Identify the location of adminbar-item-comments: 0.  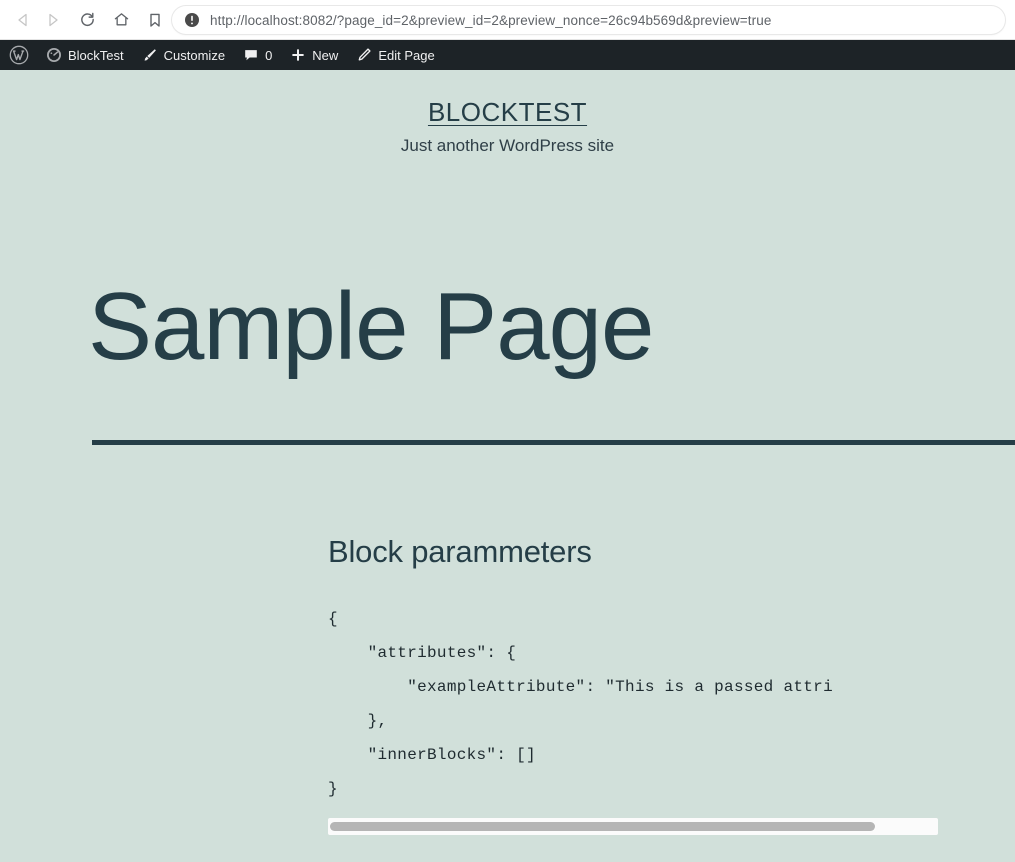
(257, 55).